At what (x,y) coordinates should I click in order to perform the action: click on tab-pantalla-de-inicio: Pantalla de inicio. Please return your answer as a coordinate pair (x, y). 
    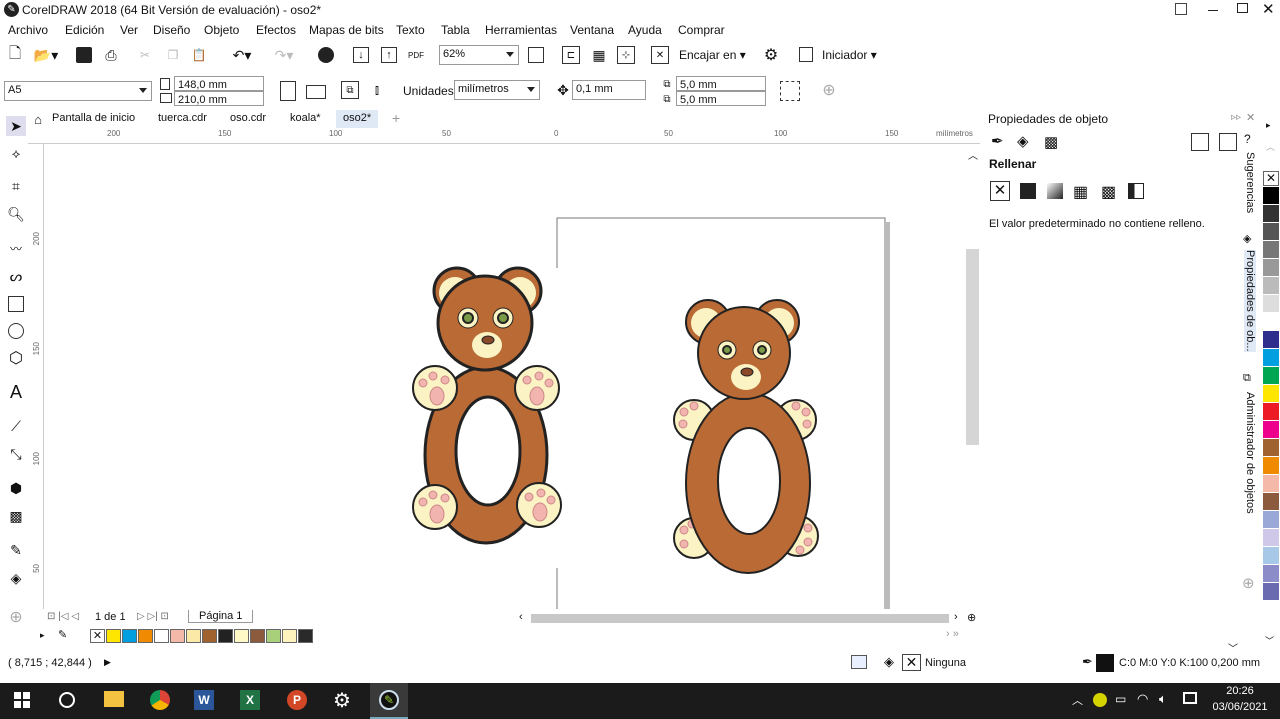
    Looking at the image, I should click on (93, 118).